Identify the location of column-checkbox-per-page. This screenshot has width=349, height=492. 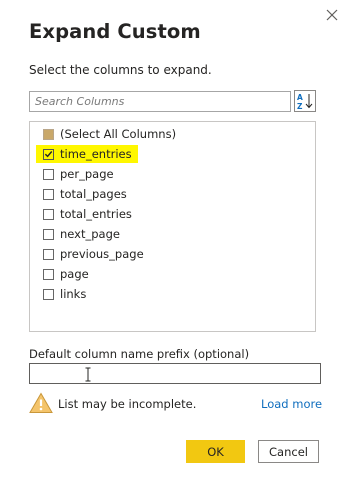
(48, 174).